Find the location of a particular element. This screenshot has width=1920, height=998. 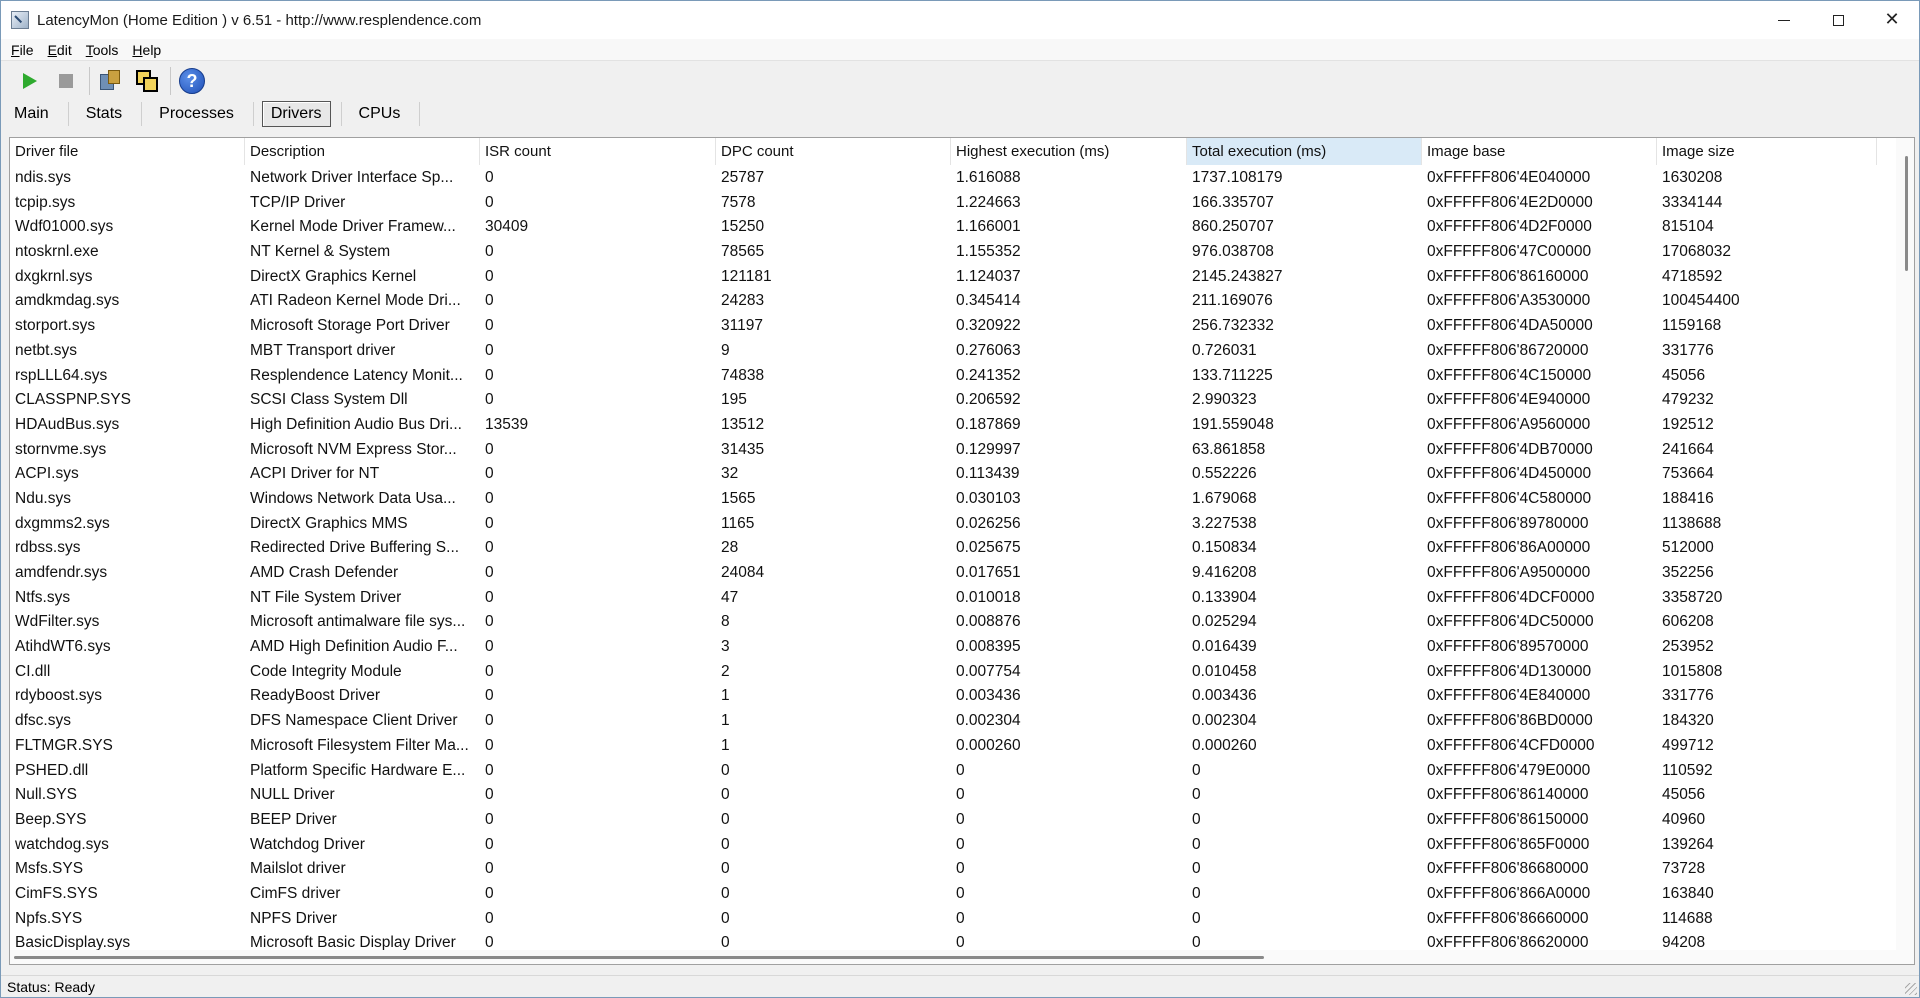

stop-button is located at coordinates (66, 81).